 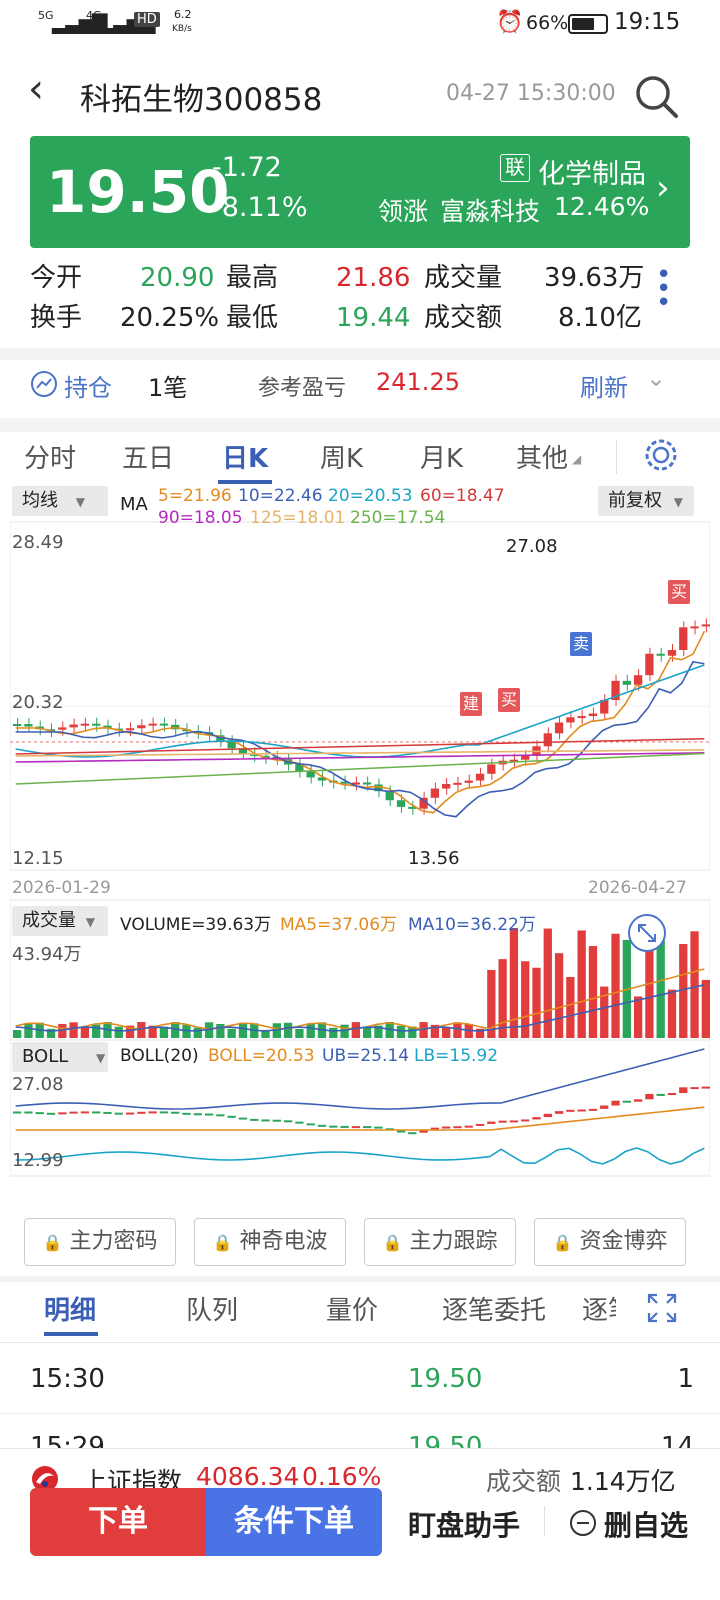 What do you see at coordinates (38, 1084) in the screenshot?
I see `boll-y-top: 27.08` at bounding box center [38, 1084].